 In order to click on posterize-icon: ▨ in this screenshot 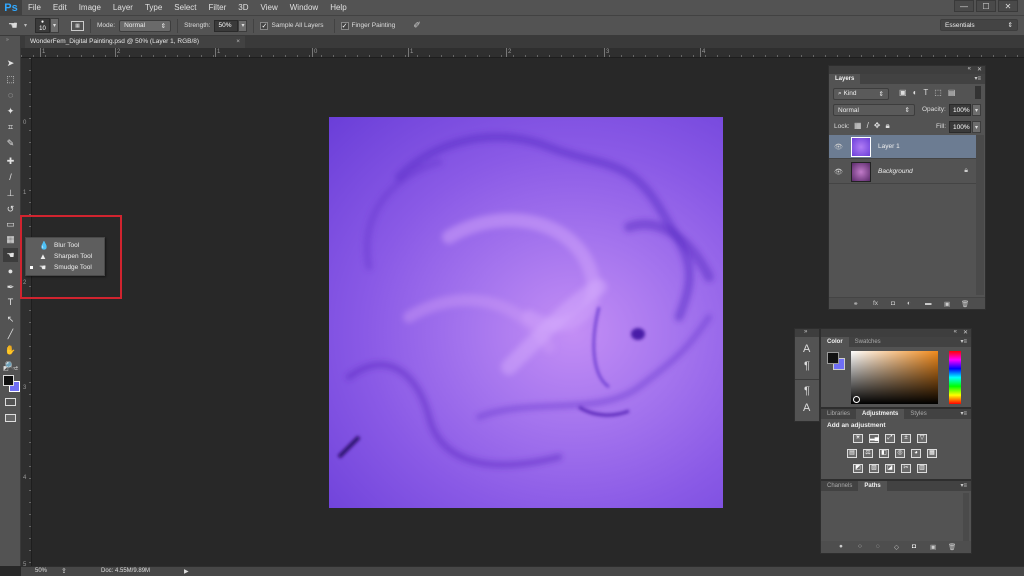, I will do `click(874, 468)`.